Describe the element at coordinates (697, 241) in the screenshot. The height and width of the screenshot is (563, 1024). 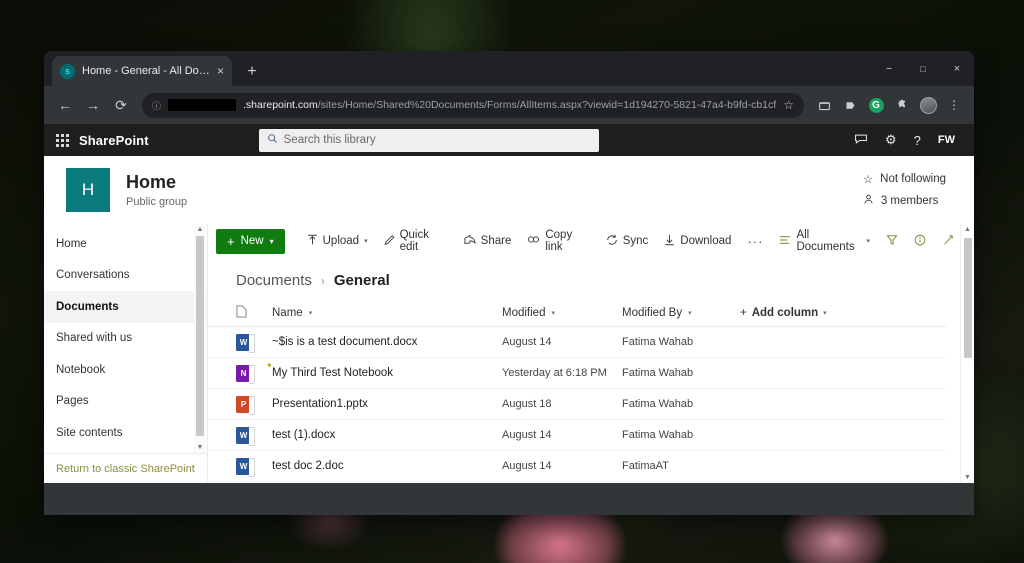
I see `download-button: Download` at that location.